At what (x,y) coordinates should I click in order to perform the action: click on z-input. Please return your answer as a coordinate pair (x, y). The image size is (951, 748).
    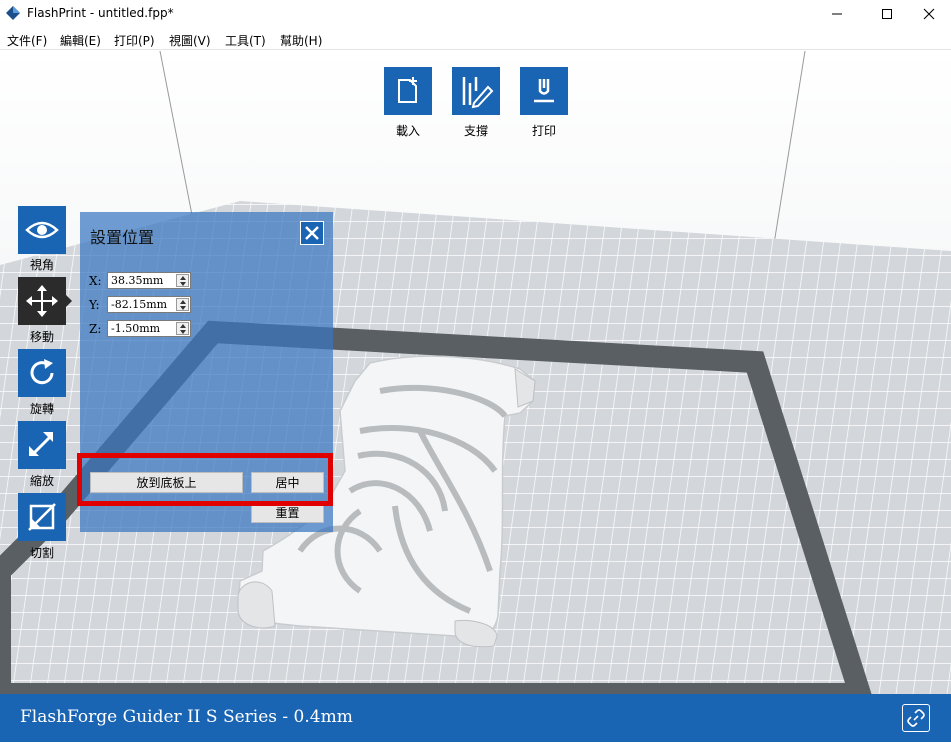
    Looking at the image, I should click on (141, 328).